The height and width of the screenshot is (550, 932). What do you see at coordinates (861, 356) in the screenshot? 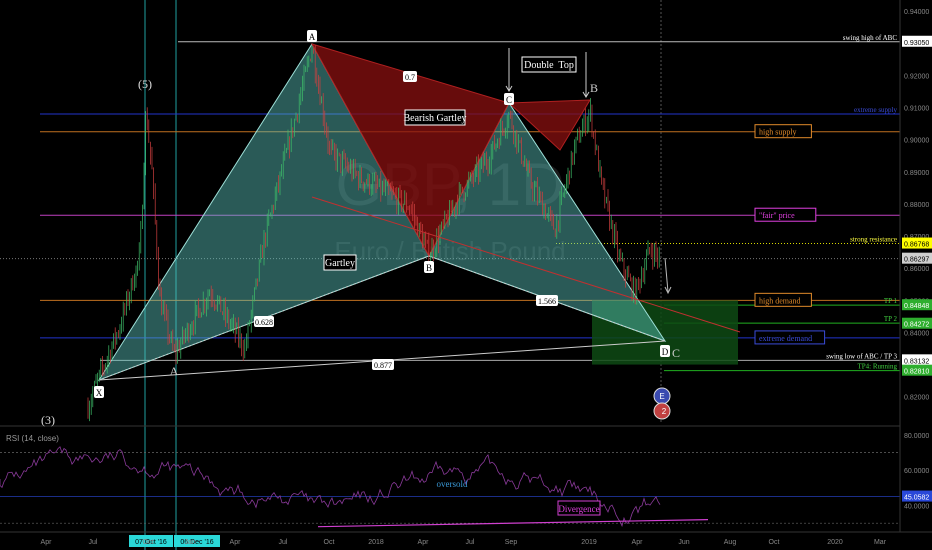
I see `level-label: swing low of ABC / TP 3` at bounding box center [861, 356].